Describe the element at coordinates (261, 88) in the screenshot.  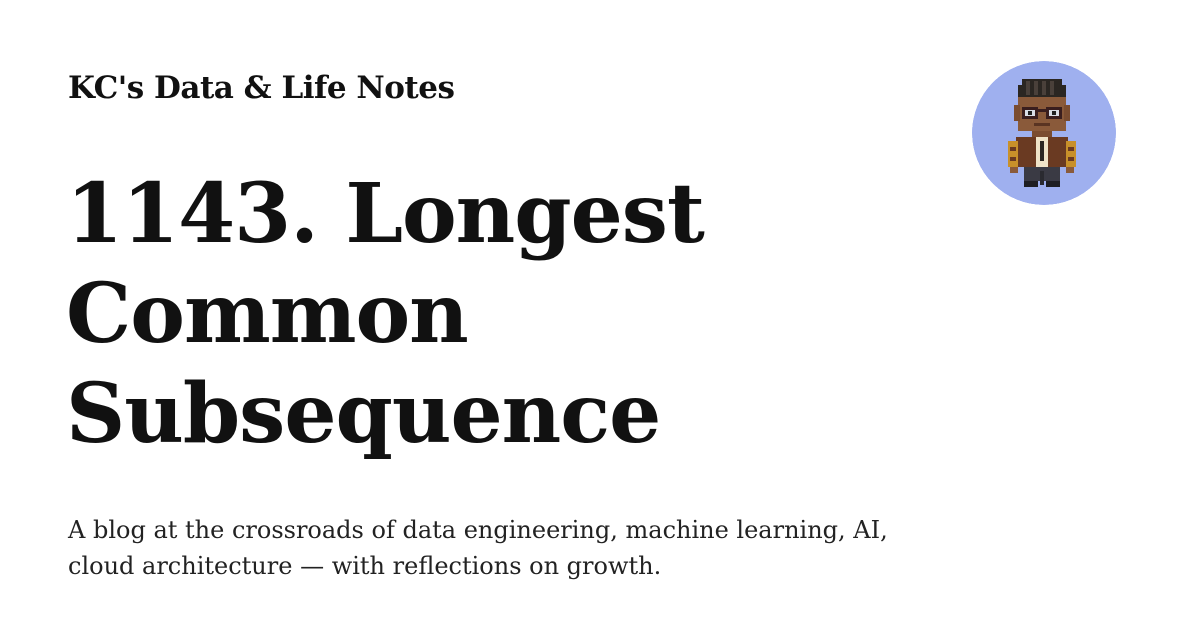
I see `site-name: KC's Data & Life Notes` at that location.